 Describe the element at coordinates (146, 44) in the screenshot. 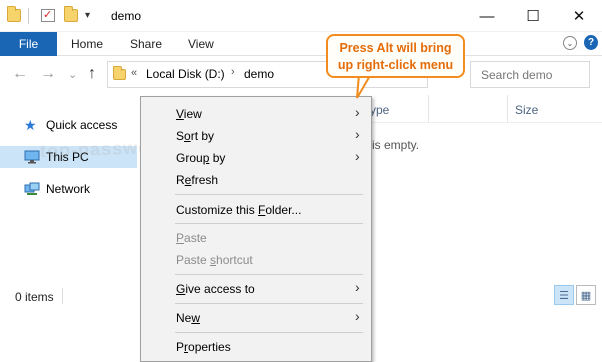

I see `tab-share: Share` at that location.